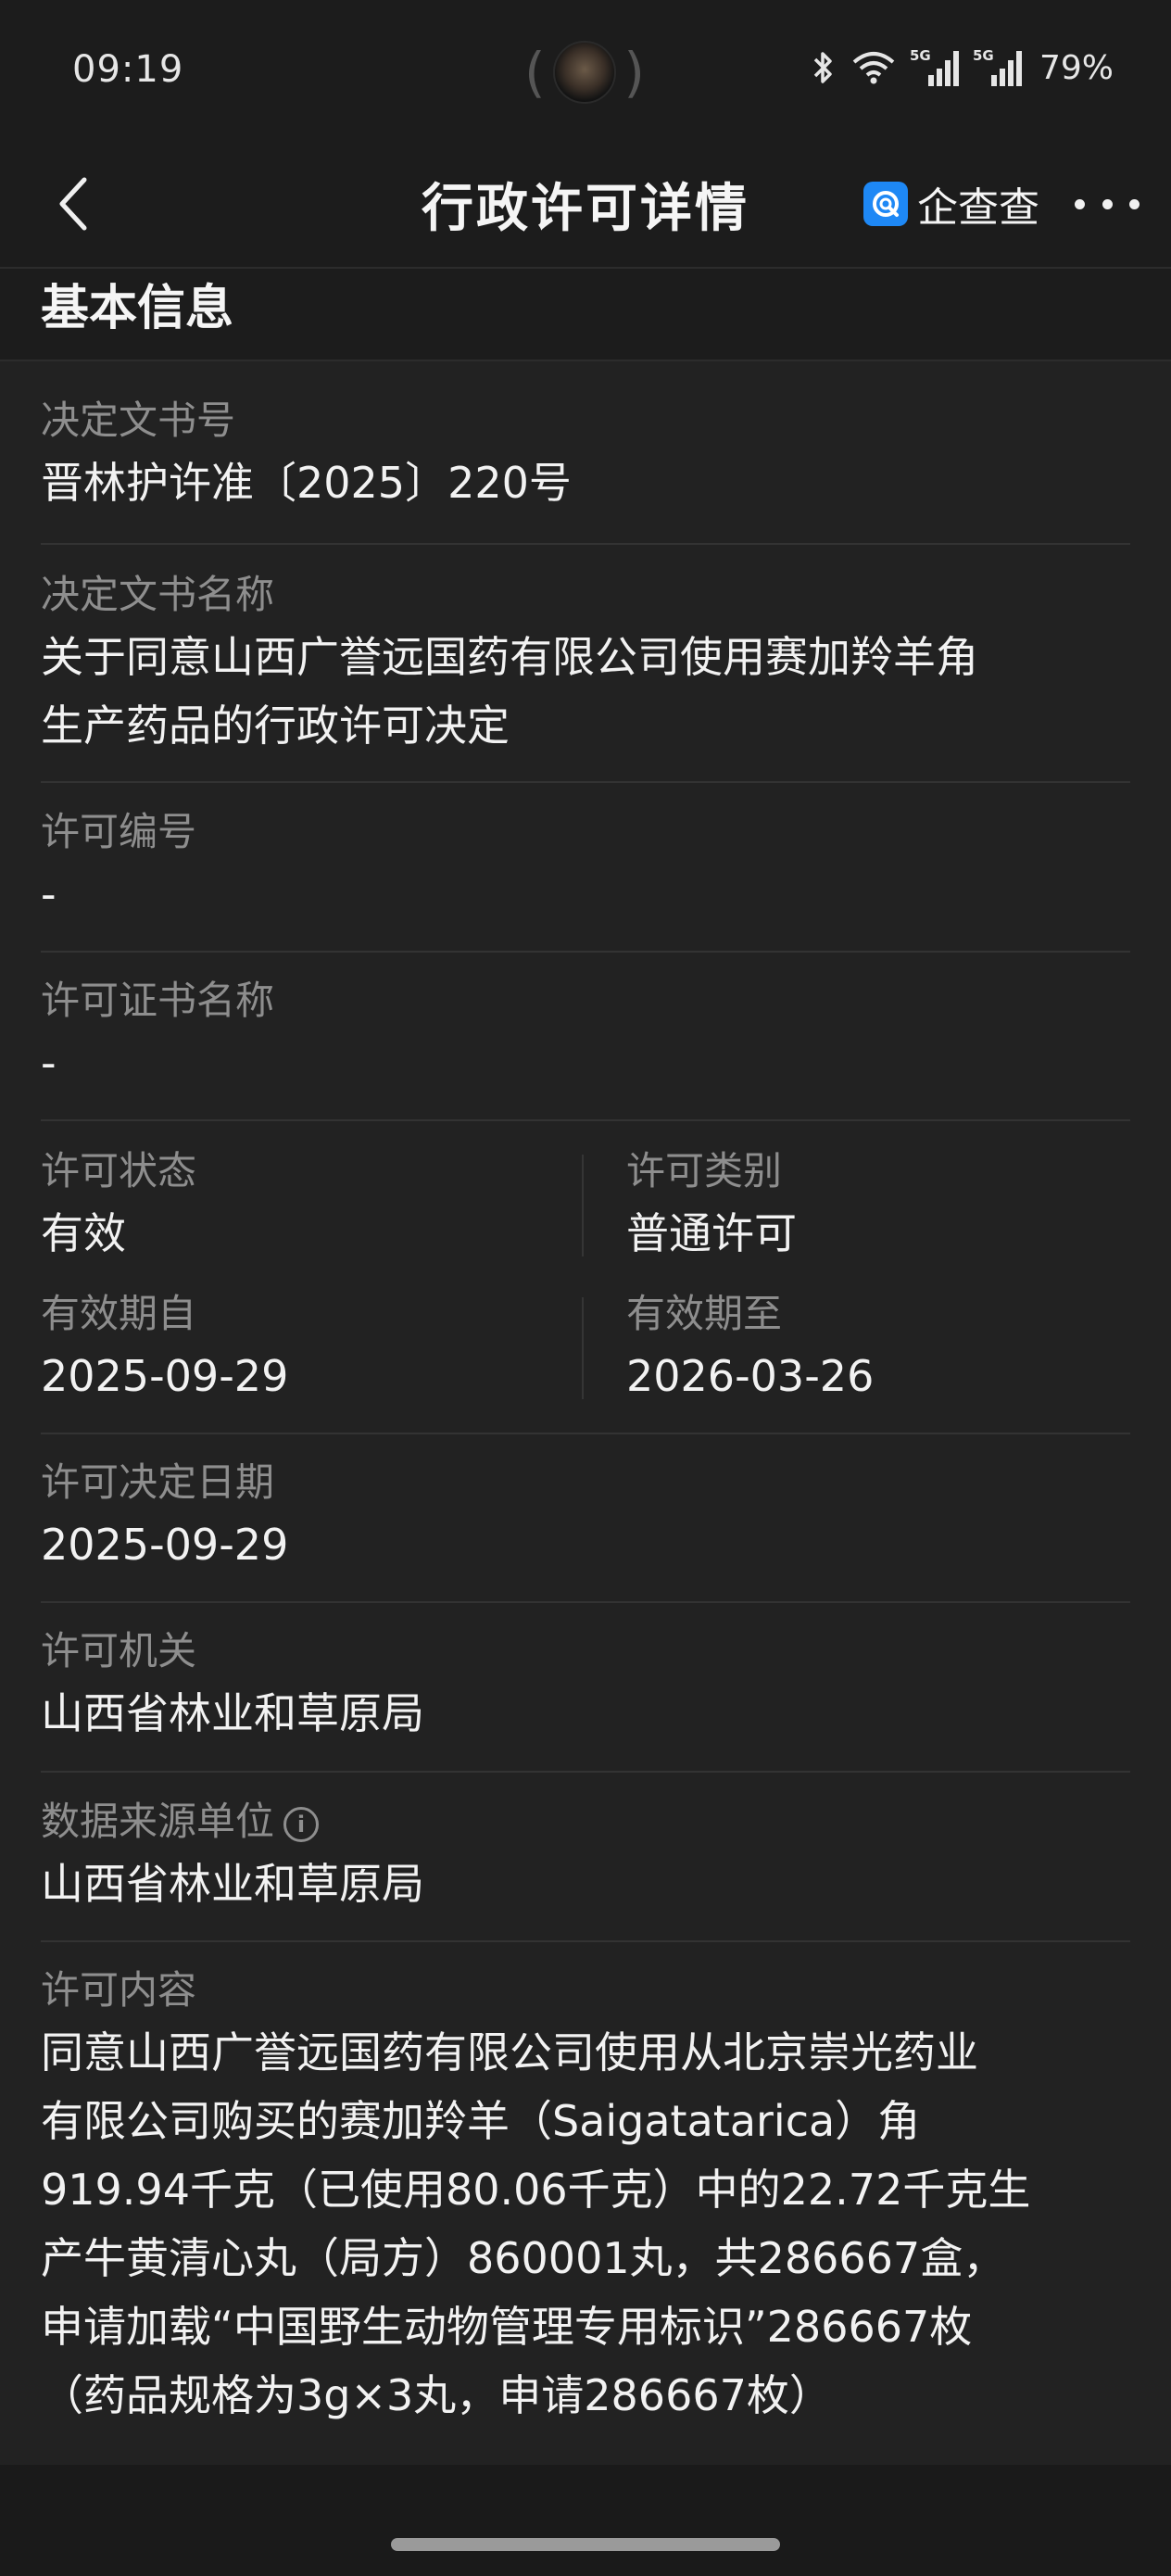 The image size is (1171, 2576). Describe the element at coordinates (437, 2395) in the screenshot. I see `content-line: （药品规格为3g×3丸，申请286667枚）` at that location.